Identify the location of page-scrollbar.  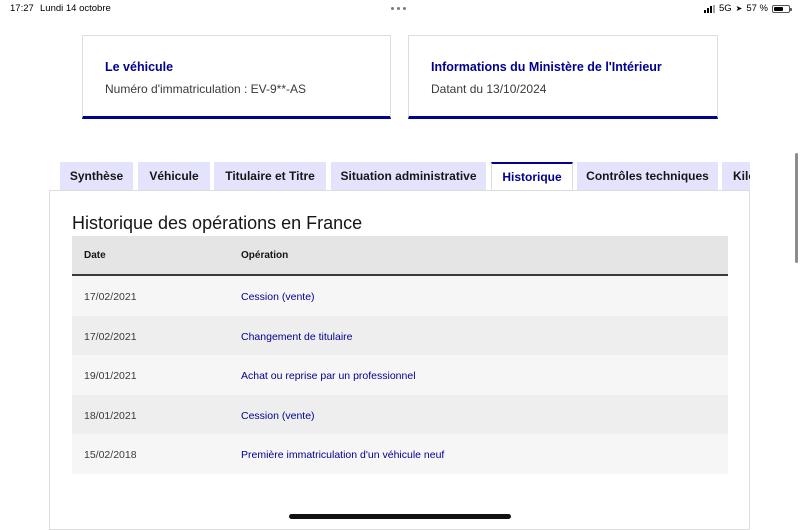
(796, 208).